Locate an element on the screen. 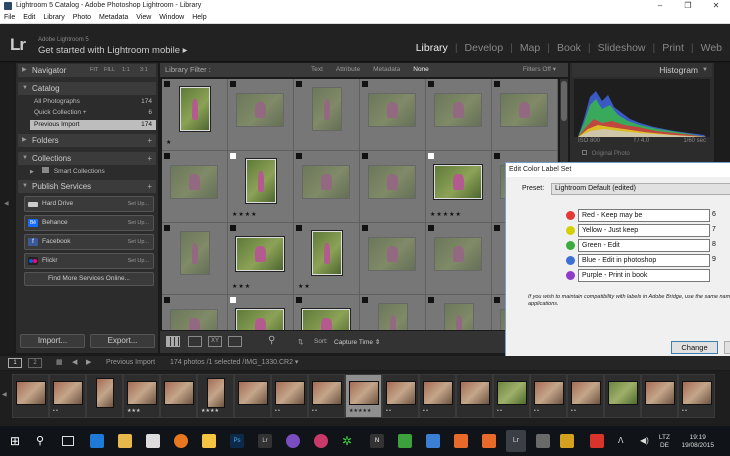 Image resolution: width=730 pixels, height=456 pixels. primary-window-button: 1 is located at coordinates (15, 363).